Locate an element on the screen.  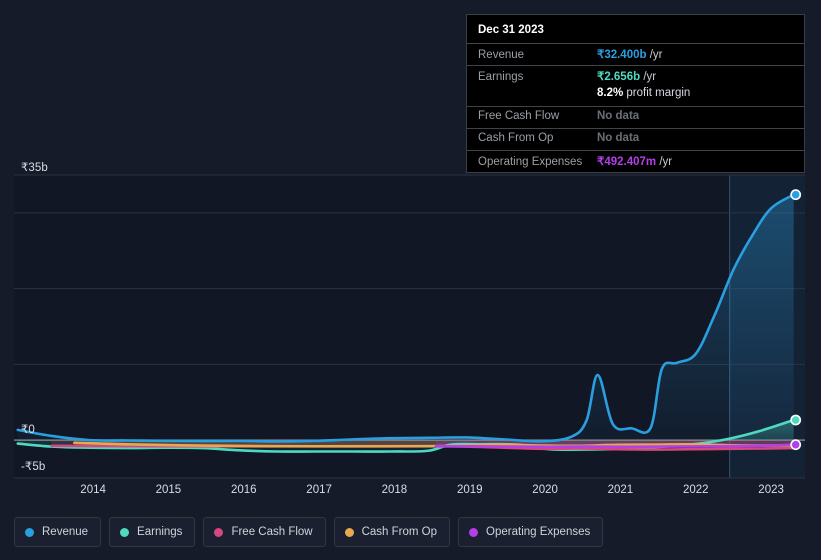
y-axis-label-0: ₹0 is located at coordinates (28, 430).